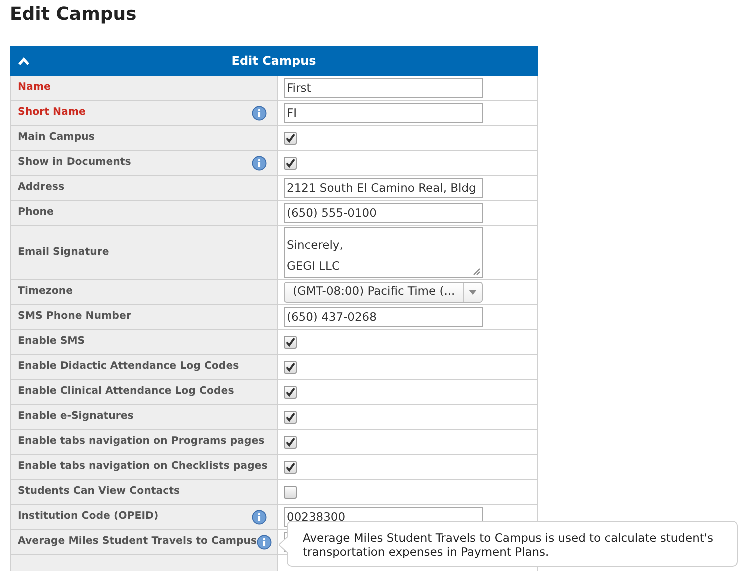 This screenshot has width=744, height=571. I want to click on text-field: 2121 South El Camino Real, Bldg, so click(383, 188).